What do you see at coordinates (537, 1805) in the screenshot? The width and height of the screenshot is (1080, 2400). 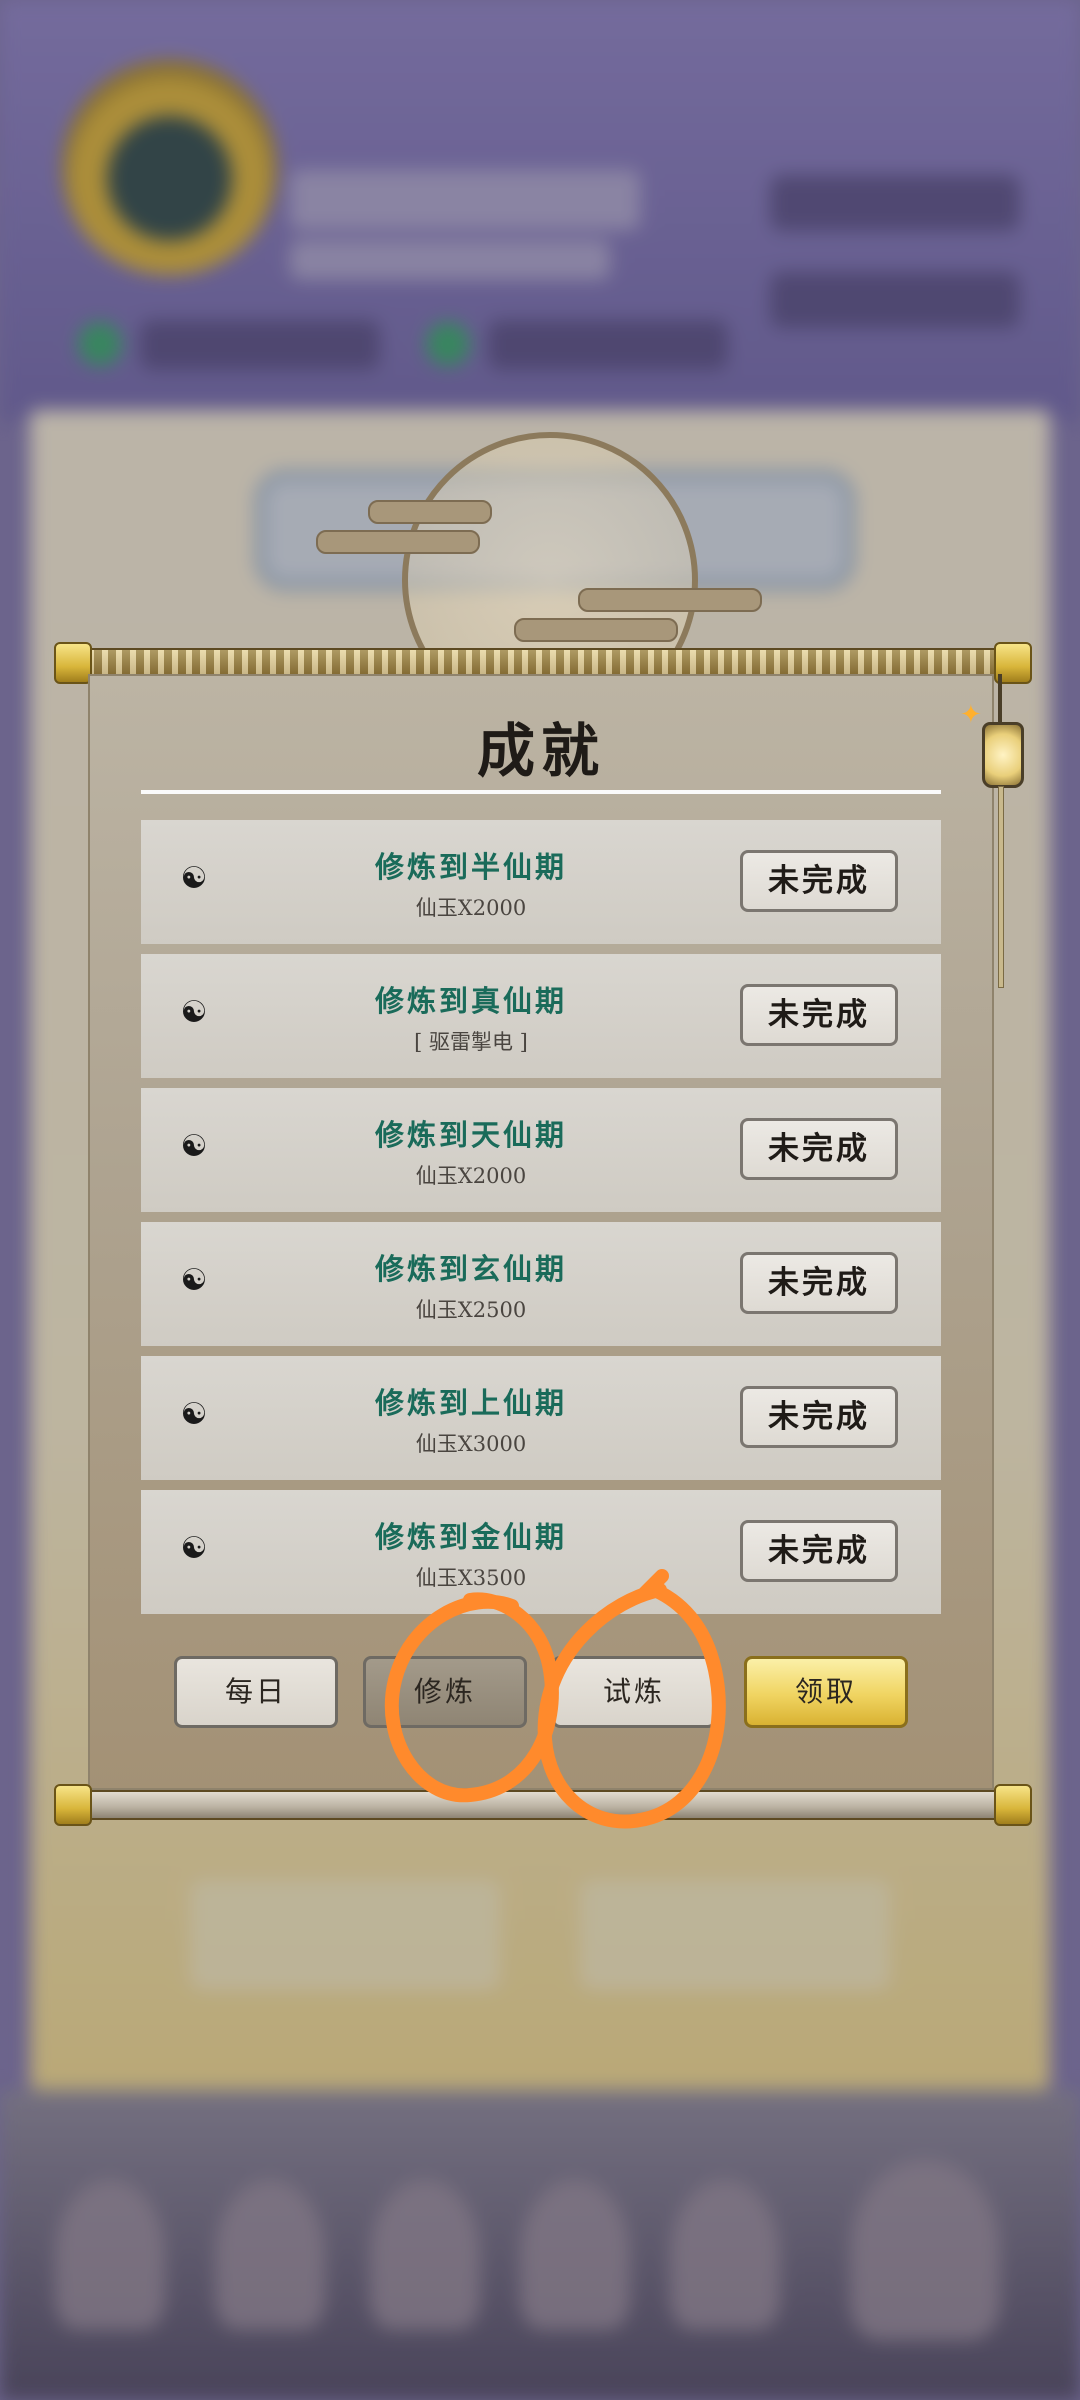 I see `scroll-bottom-rod` at bounding box center [537, 1805].